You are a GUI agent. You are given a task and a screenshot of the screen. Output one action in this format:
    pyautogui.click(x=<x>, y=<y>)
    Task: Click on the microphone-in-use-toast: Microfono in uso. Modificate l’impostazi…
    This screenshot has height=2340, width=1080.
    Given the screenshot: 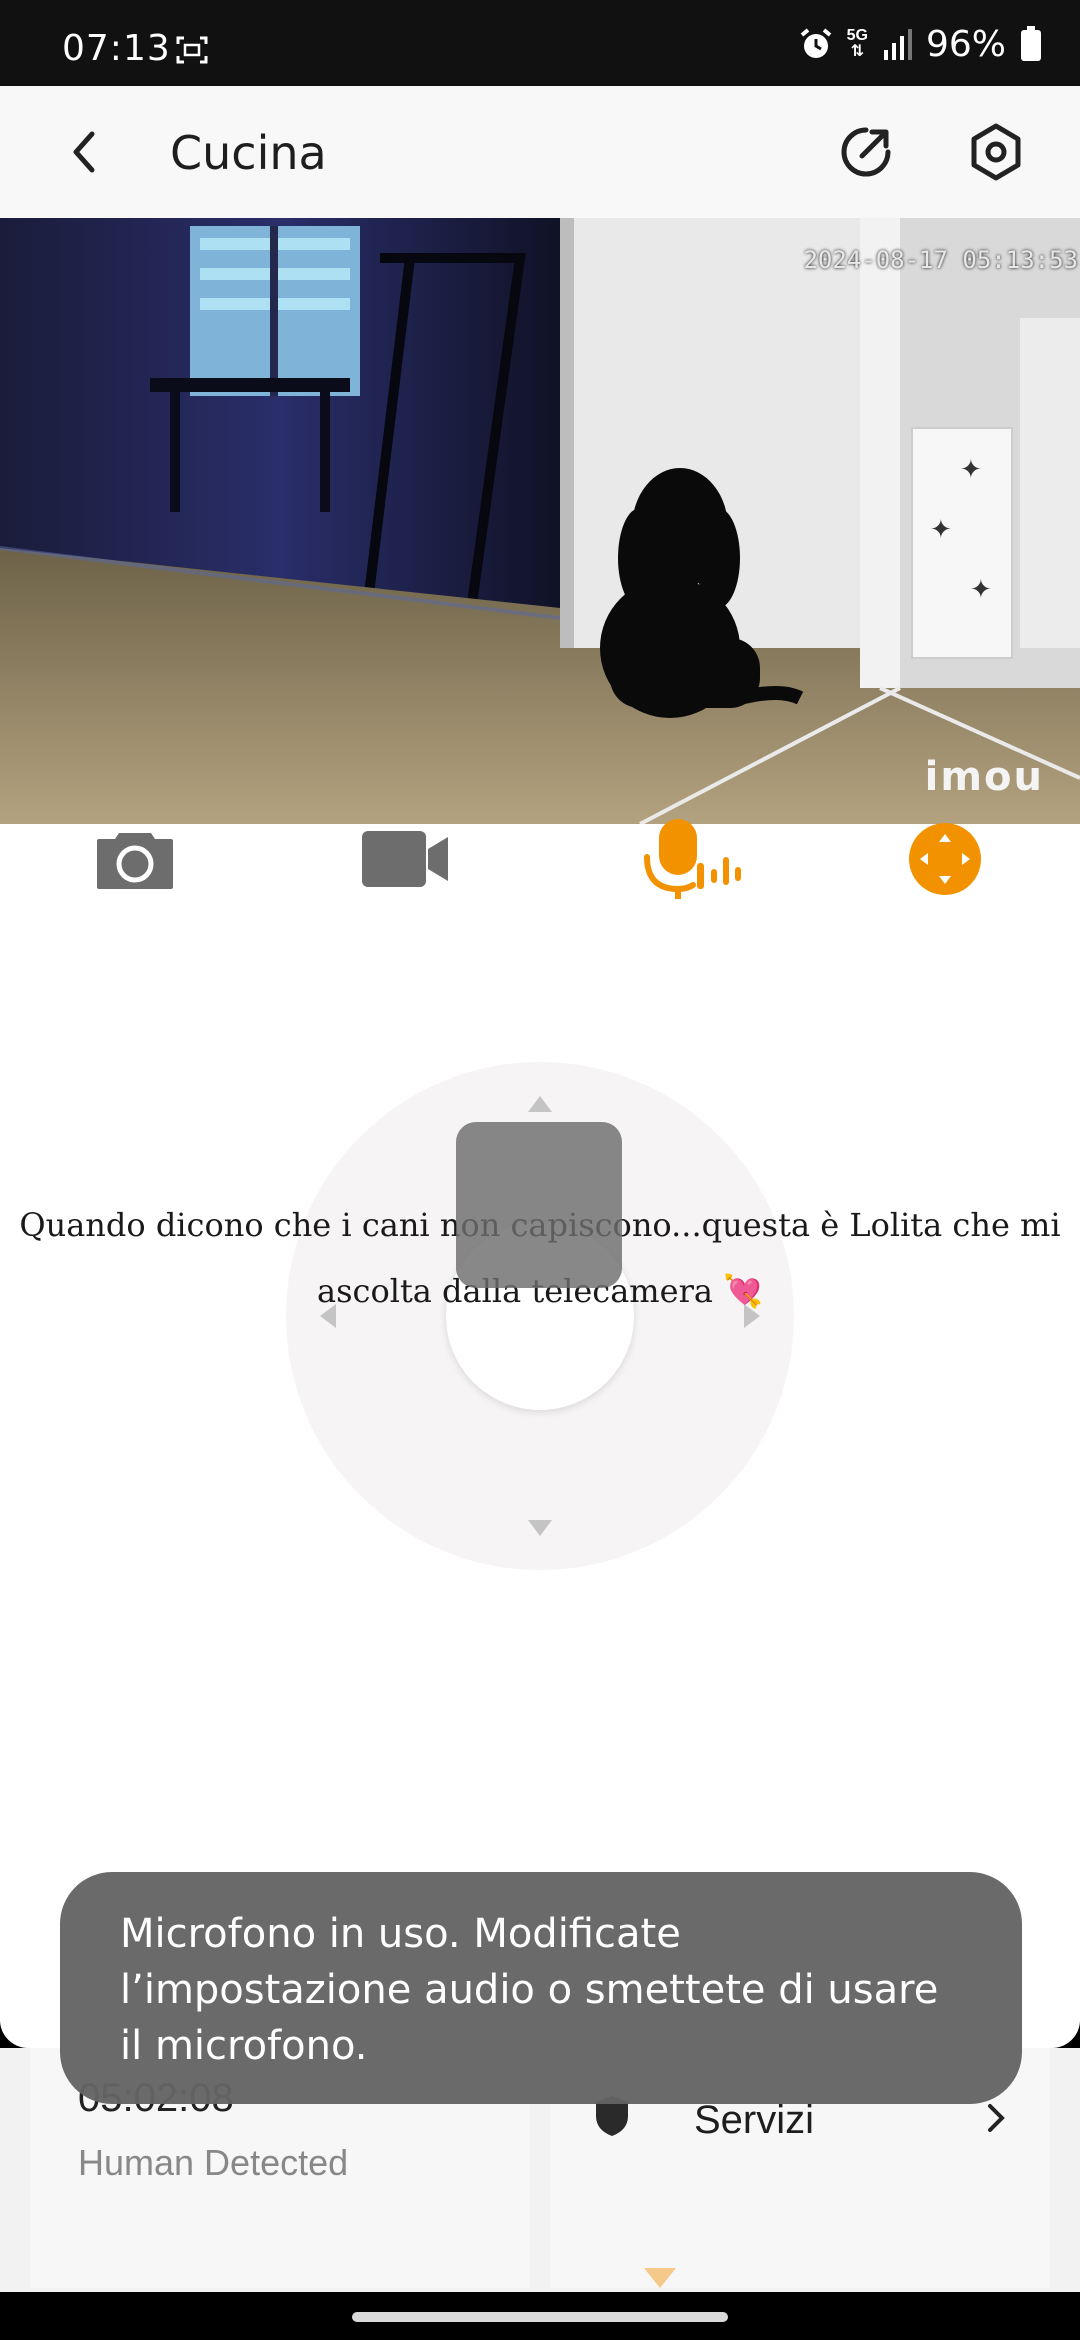 What is the action you would take?
    pyautogui.click(x=541, y=1988)
    